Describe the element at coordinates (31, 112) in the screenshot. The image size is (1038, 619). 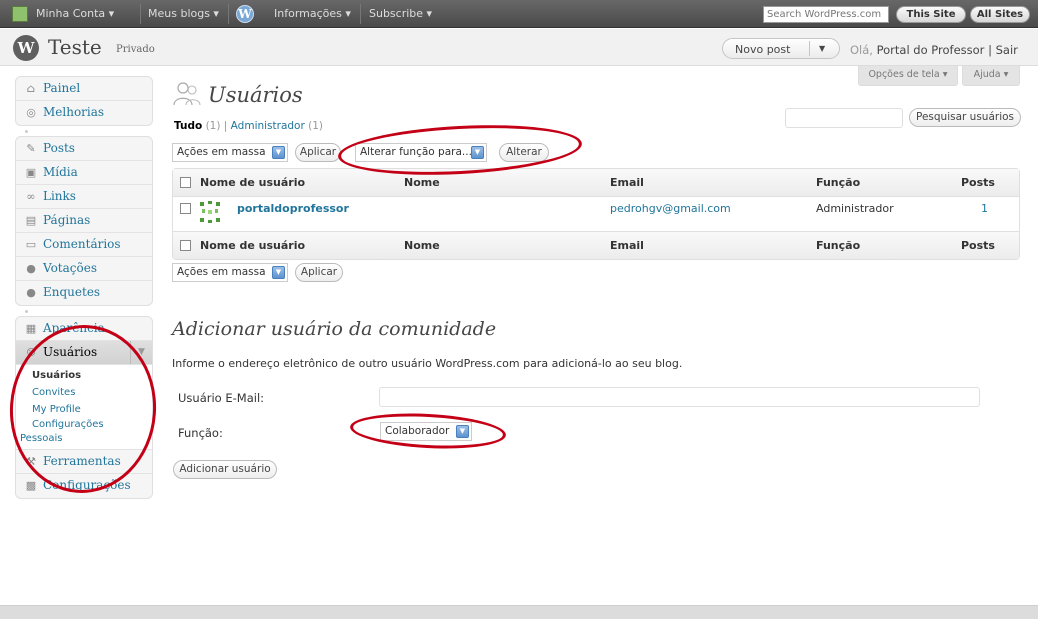
I see `upgrades-icon: ◎` at that location.